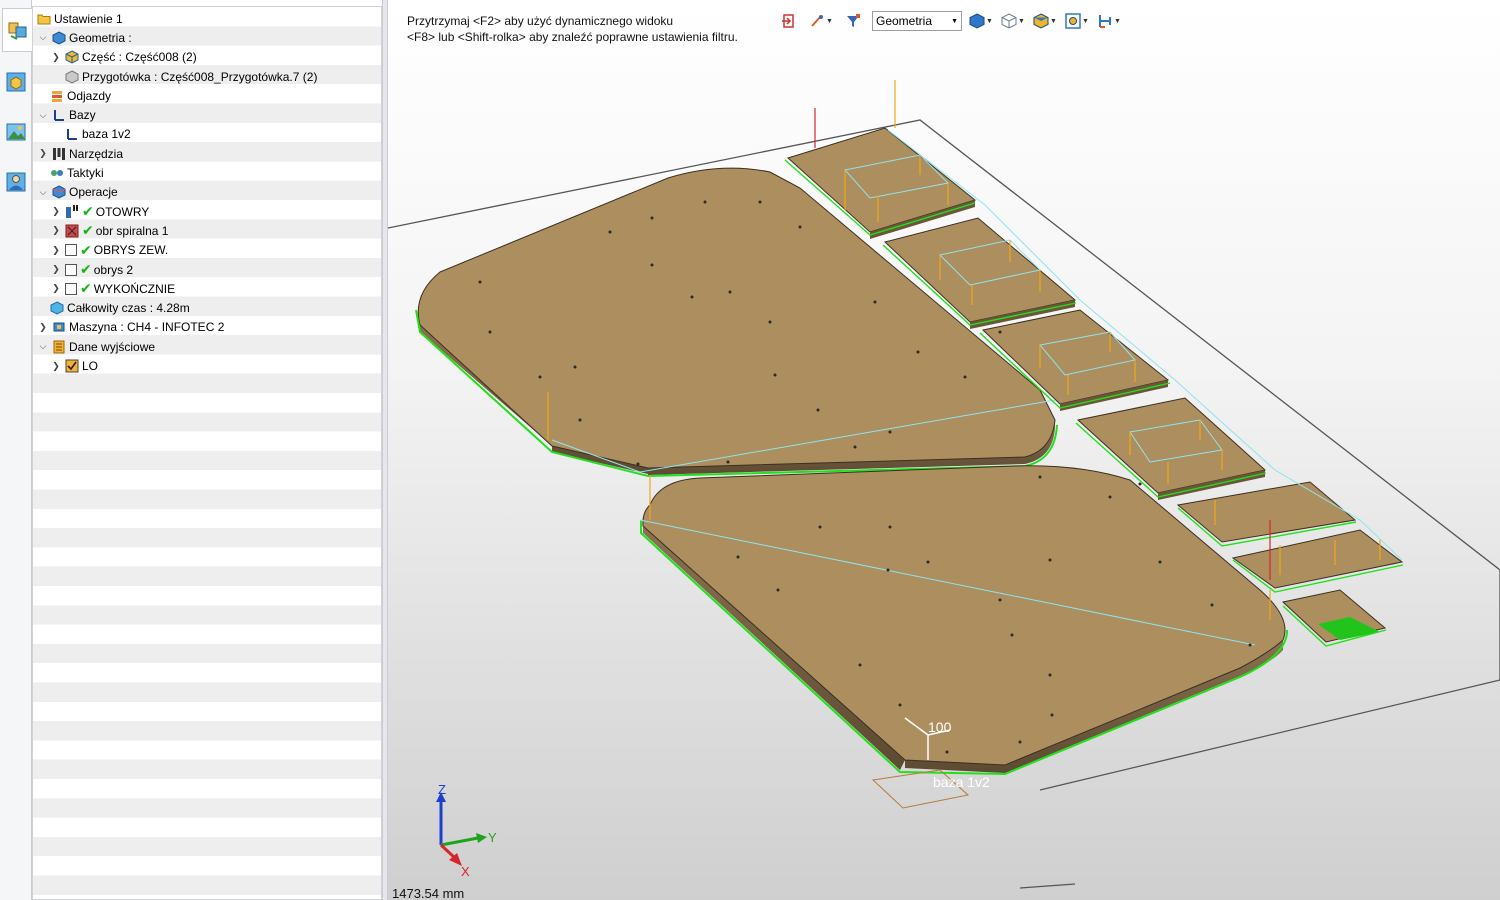 This screenshot has height=900, width=1500. Describe the element at coordinates (428, 893) in the screenshot. I see `measure-readout: 1473.54 mm` at that location.